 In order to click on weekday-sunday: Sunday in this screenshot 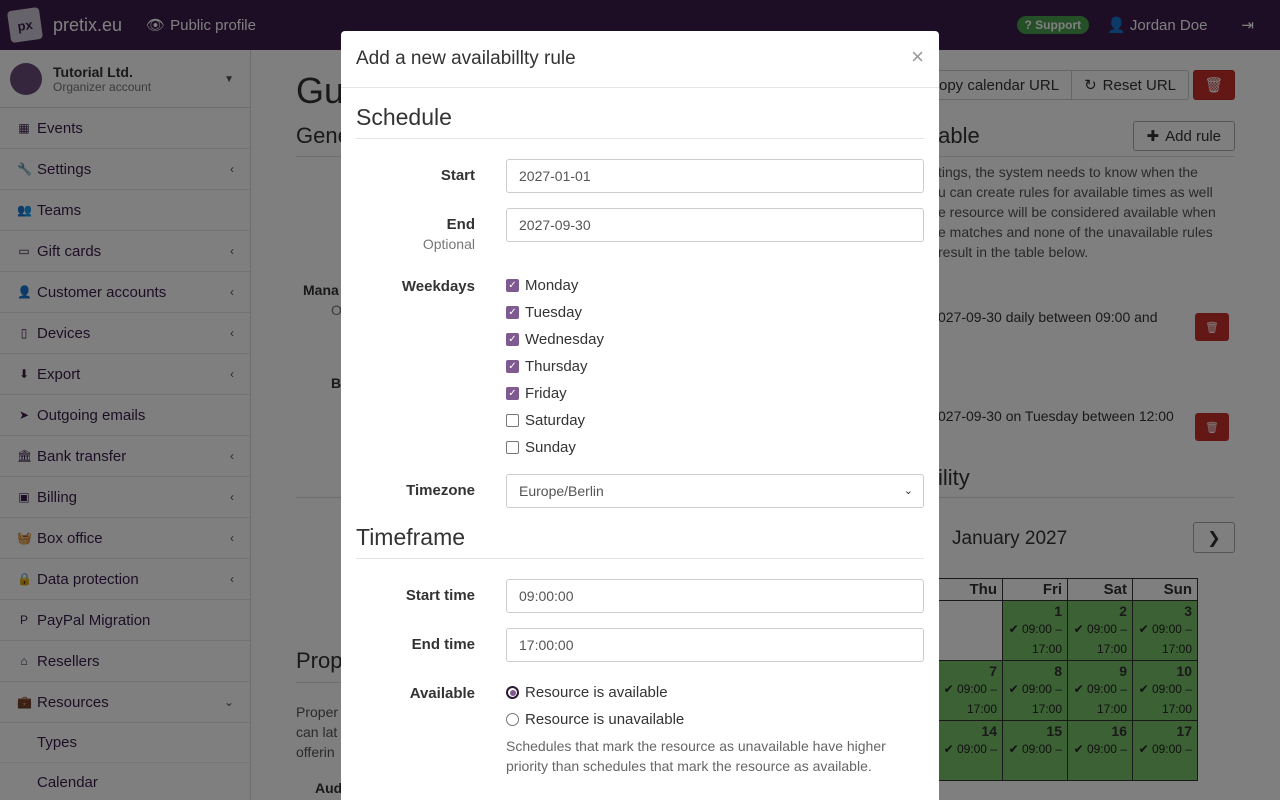, I will do `click(541, 447)`.